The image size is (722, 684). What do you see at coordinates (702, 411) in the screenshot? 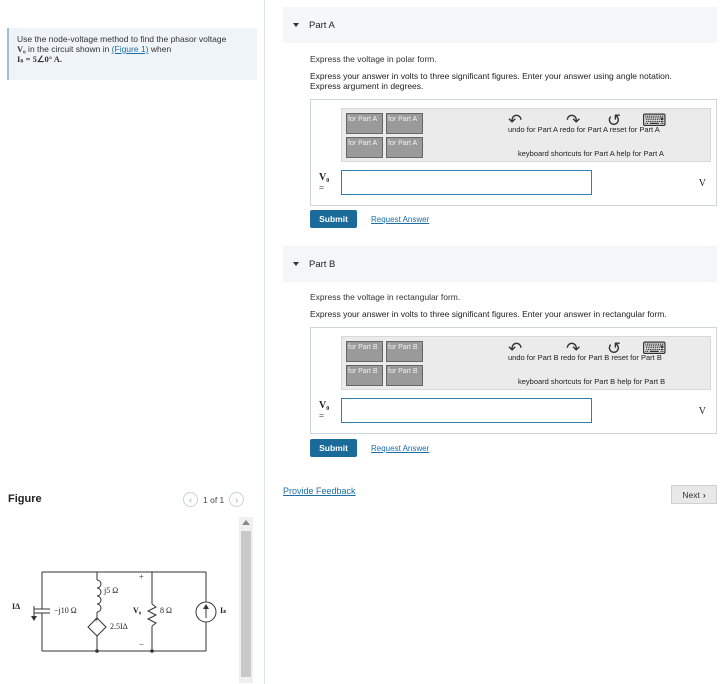
I see `part-b-unit: V` at bounding box center [702, 411].